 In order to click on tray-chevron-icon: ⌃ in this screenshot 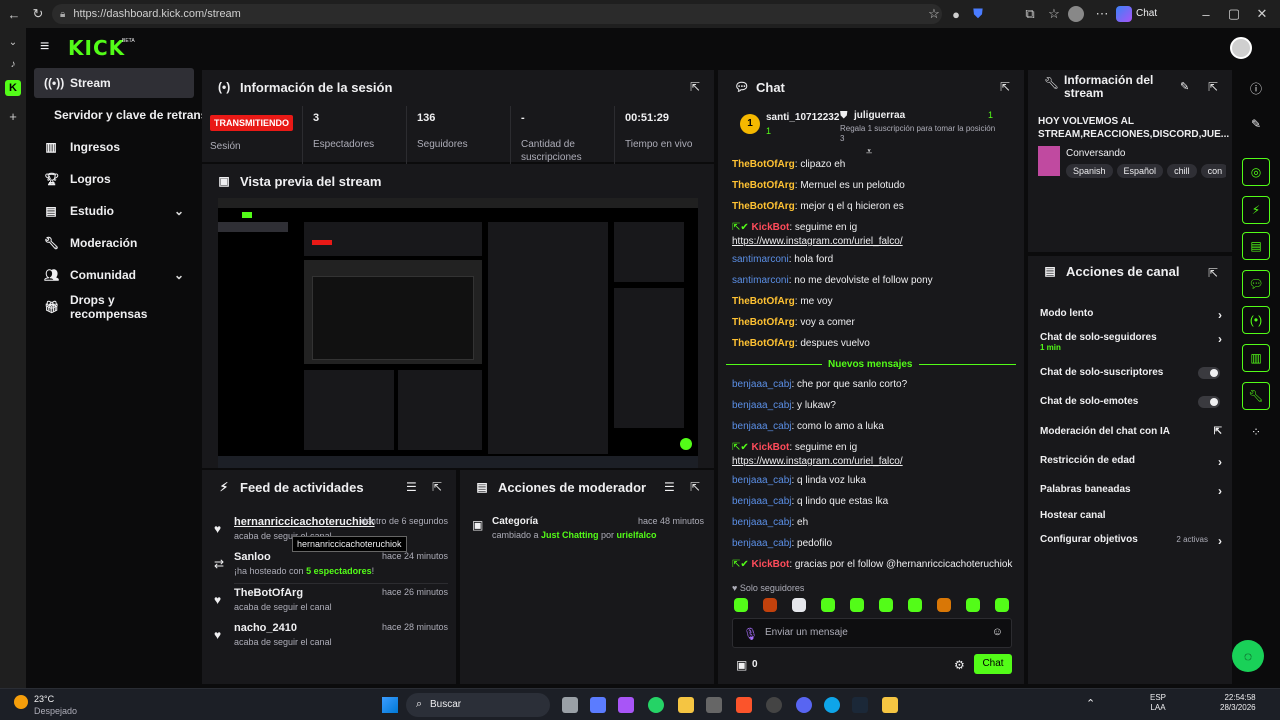, I will do `click(1090, 703)`.